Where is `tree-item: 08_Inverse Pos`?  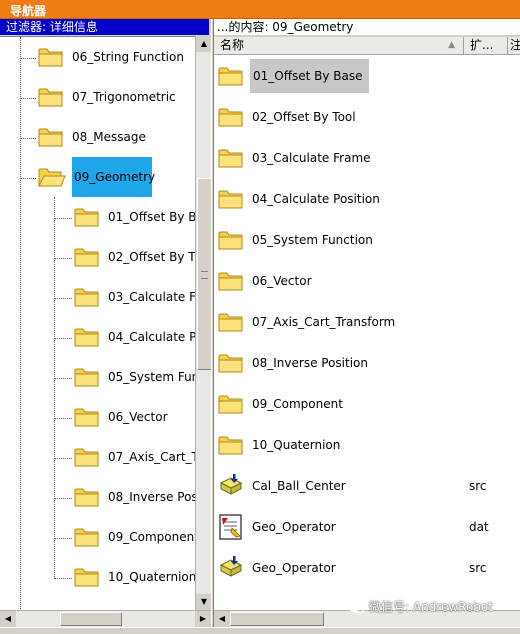
tree-item: 08_Inverse Pos is located at coordinates (134, 497).